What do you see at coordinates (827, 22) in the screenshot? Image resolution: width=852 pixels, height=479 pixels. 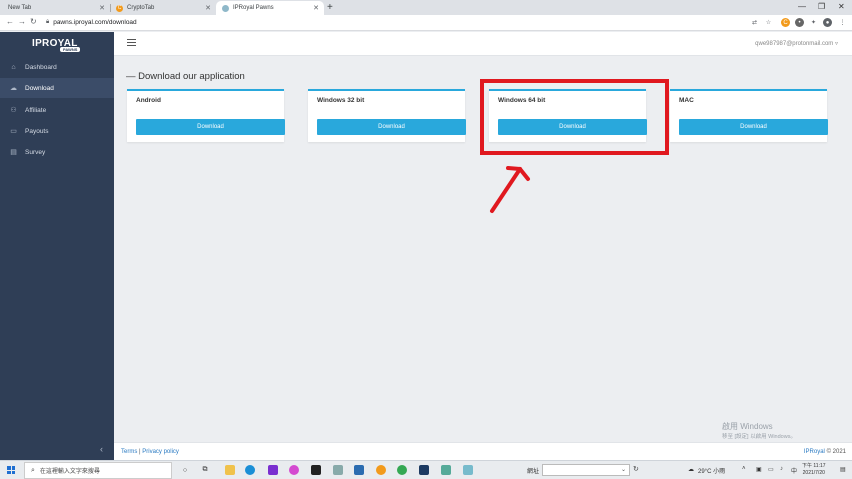 I see `profile-avatar-icon: ●` at bounding box center [827, 22].